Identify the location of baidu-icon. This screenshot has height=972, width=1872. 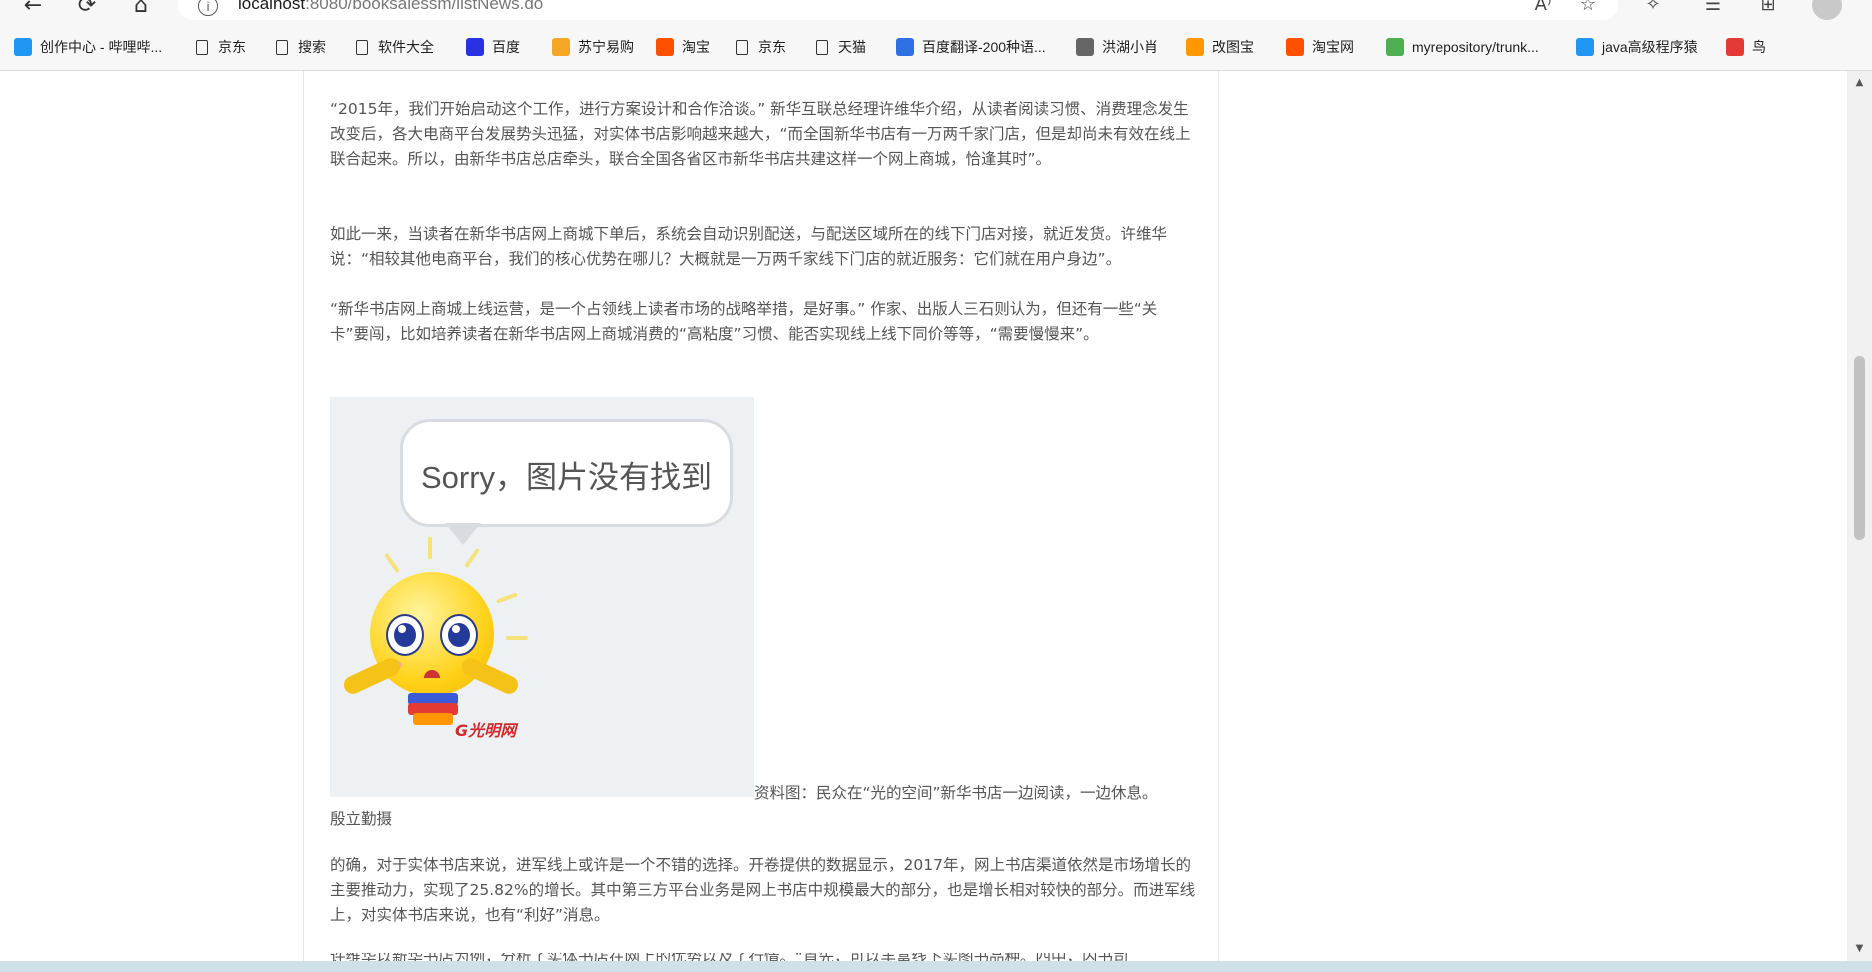
(475, 47).